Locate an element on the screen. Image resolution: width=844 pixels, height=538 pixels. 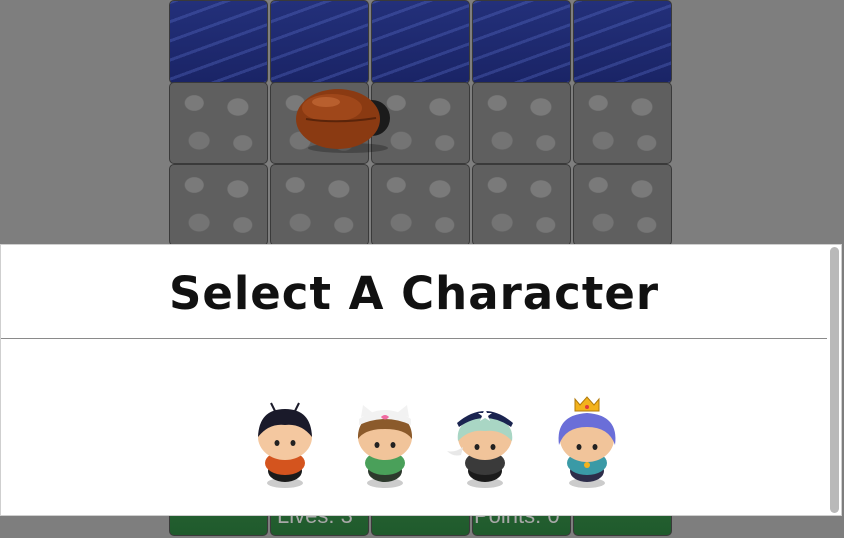
character-princess-girl-icon is located at coordinates (587, 442).